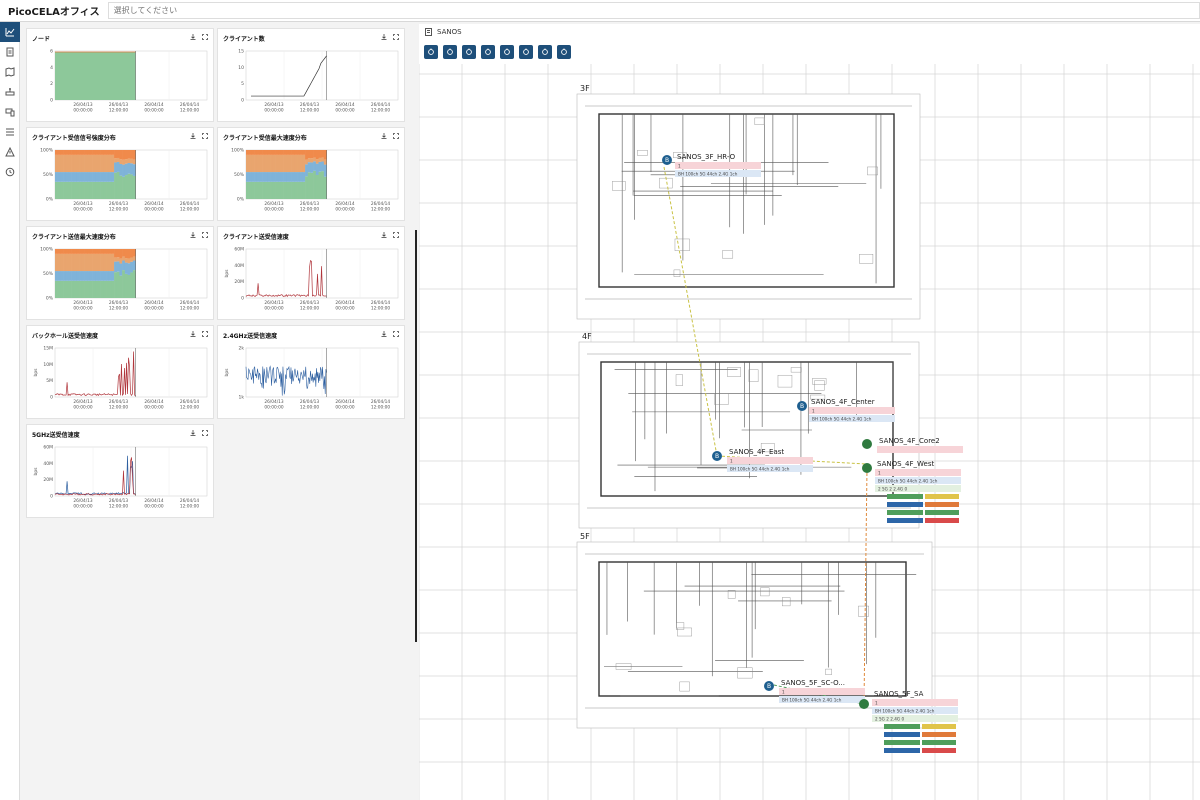  I want to click on node-alarm-row, so click(770, 460).